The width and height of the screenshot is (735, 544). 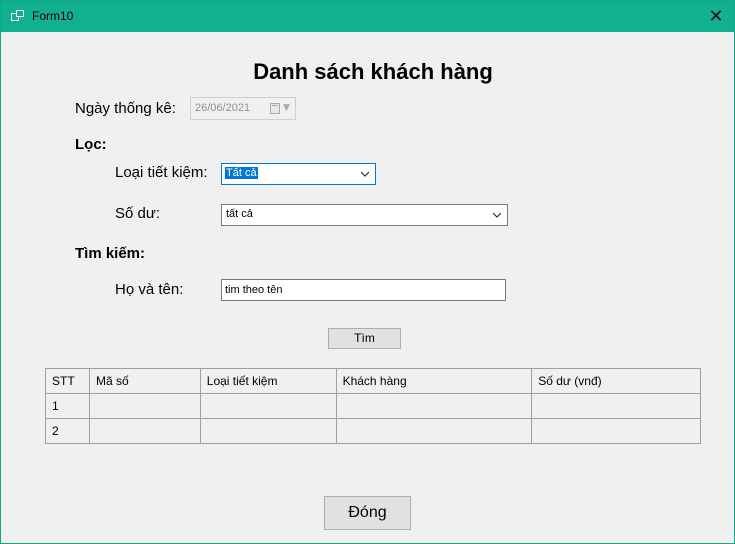 What do you see at coordinates (144, 381) in the screenshot?
I see `column-header: Mã số` at bounding box center [144, 381].